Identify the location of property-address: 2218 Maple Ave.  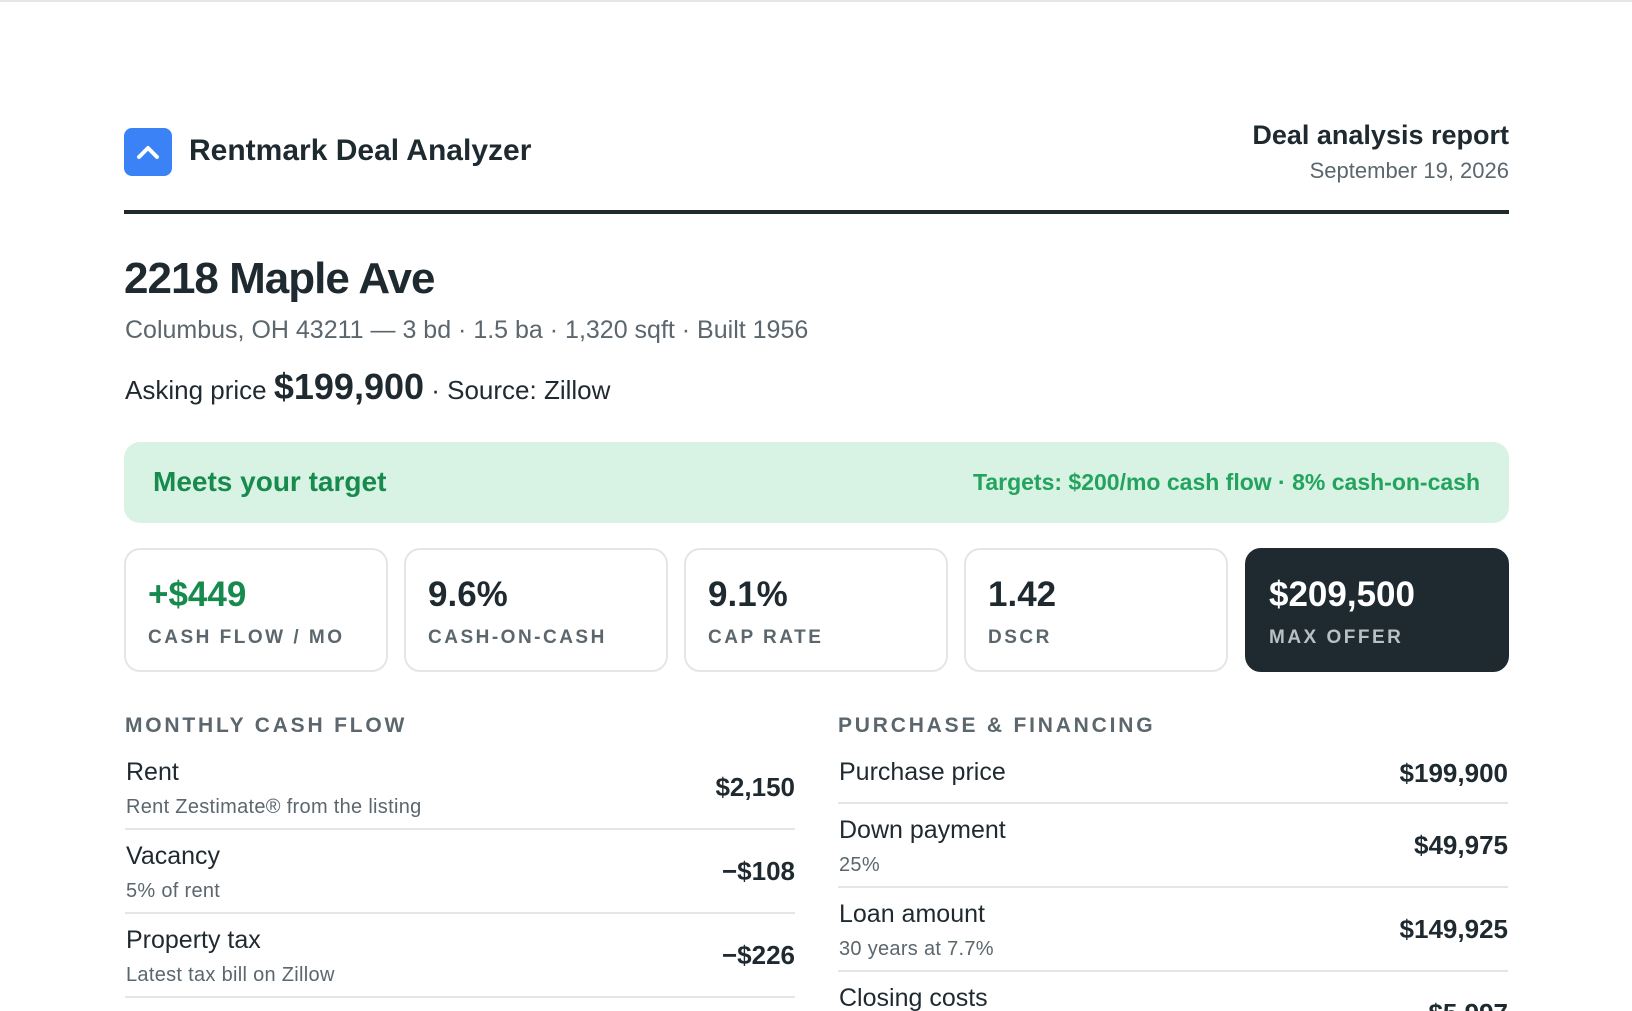
(279, 278).